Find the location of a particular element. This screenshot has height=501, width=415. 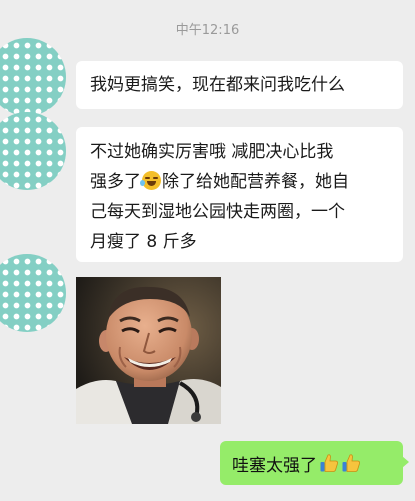

message-text: 哇塞太强了 is located at coordinates (274, 465).